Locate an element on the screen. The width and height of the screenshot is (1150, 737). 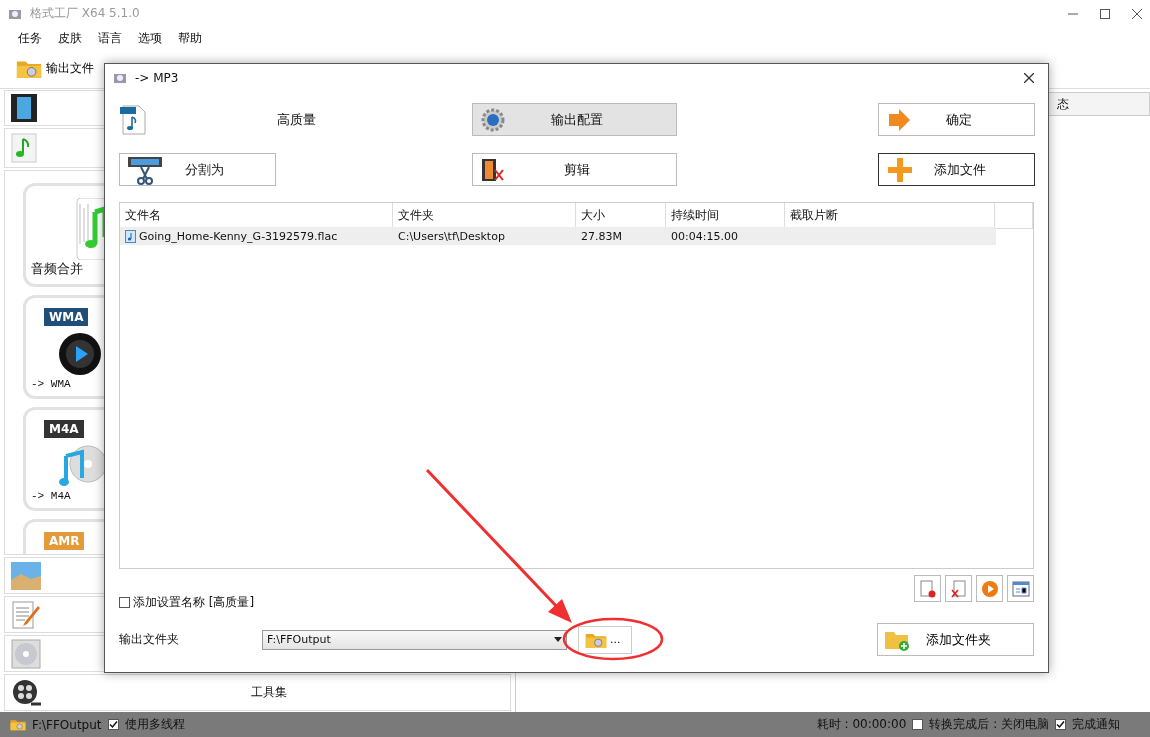
elapsed-time: 耗时 : 00:00:00 is located at coordinates (861, 724).